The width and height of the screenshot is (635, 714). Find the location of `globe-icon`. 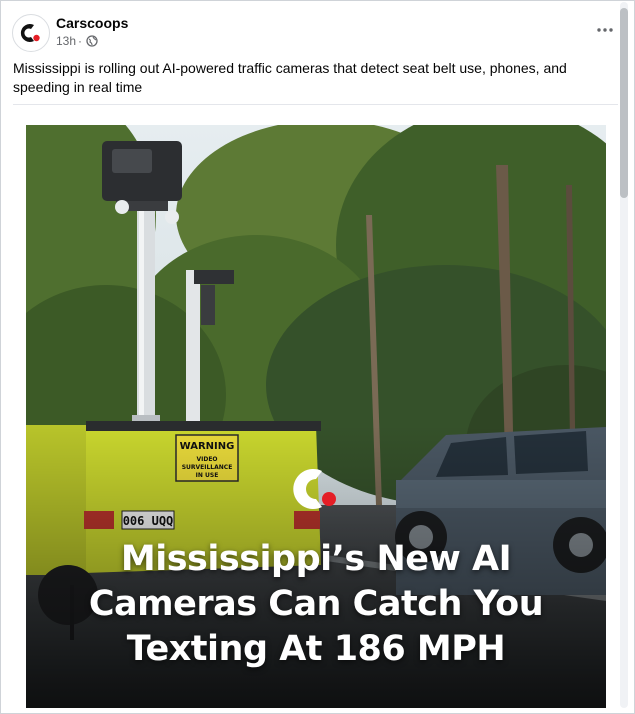

globe-icon is located at coordinates (92, 41).